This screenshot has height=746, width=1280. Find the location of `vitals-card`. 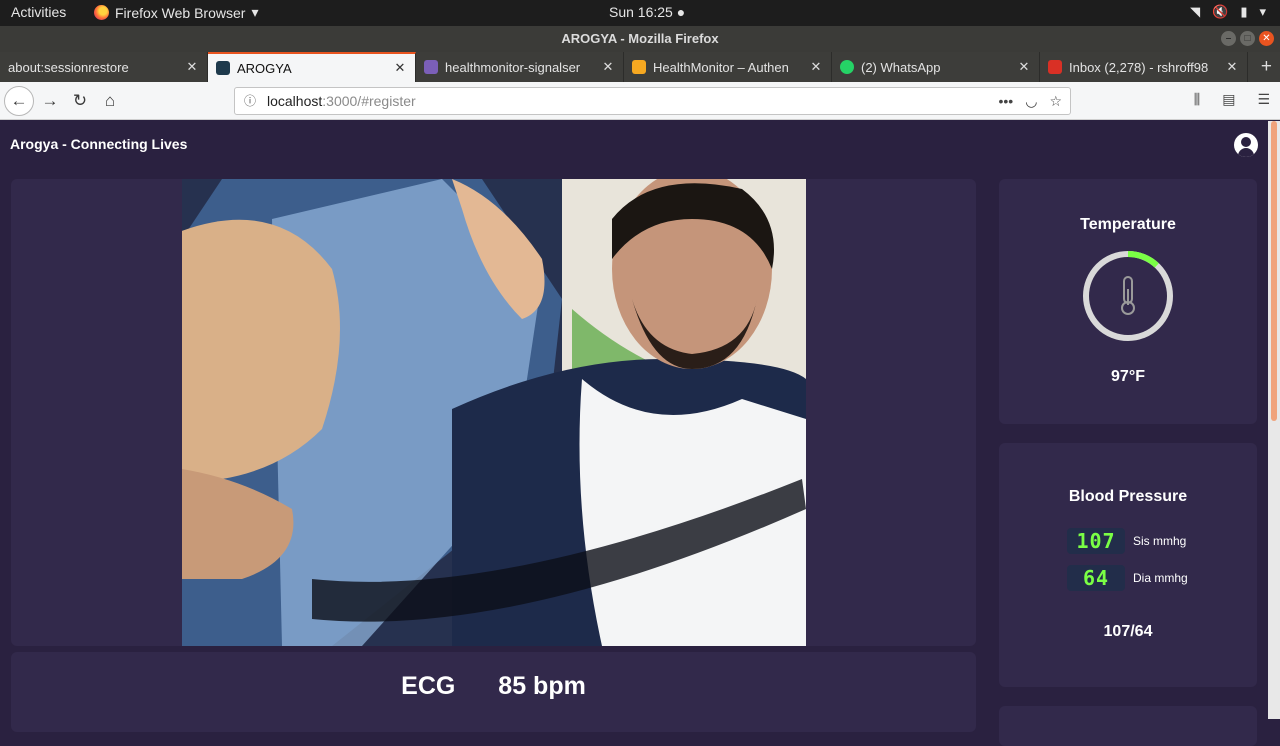

vitals-card is located at coordinates (1128, 726).